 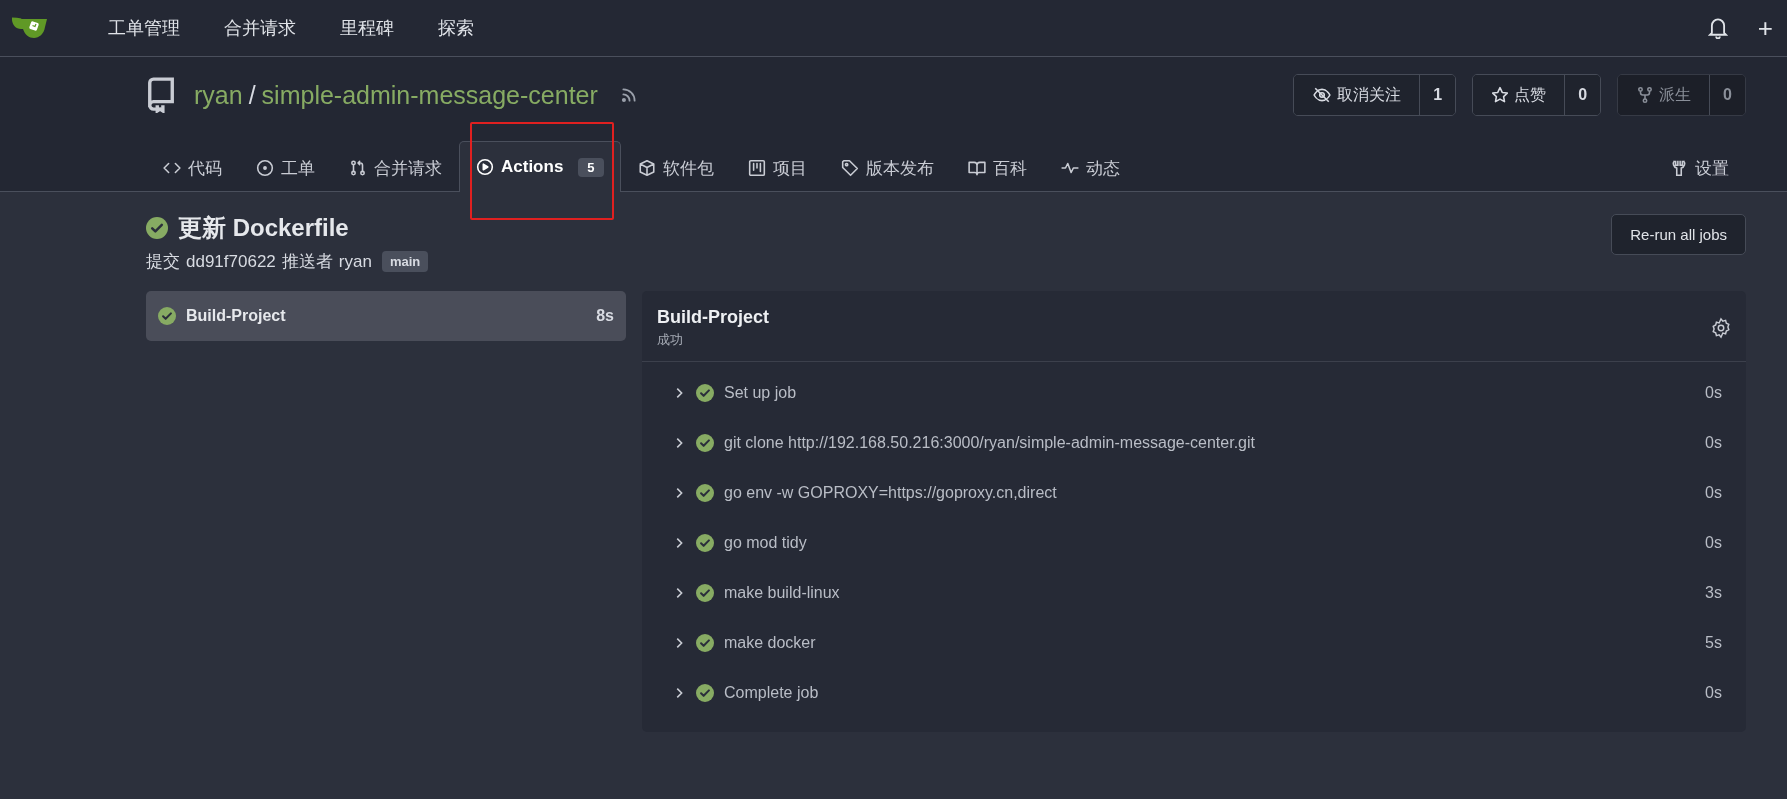 I want to click on job-name: Build-Project, so click(x=236, y=316).